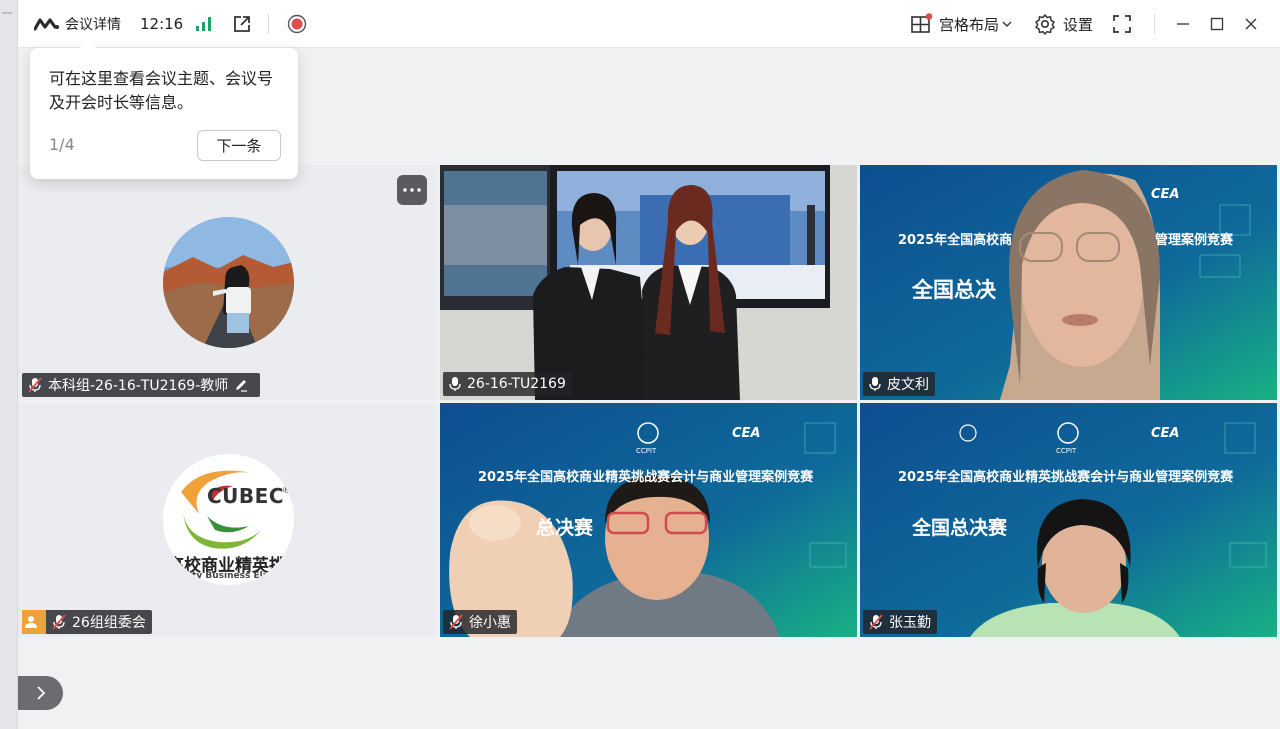 Image resolution: width=1280 pixels, height=729 pixels. What do you see at coordinates (62, 144) in the screenshot?
I see `tooltip-page-indicator: 1/4` at bounding box center [62, 144].